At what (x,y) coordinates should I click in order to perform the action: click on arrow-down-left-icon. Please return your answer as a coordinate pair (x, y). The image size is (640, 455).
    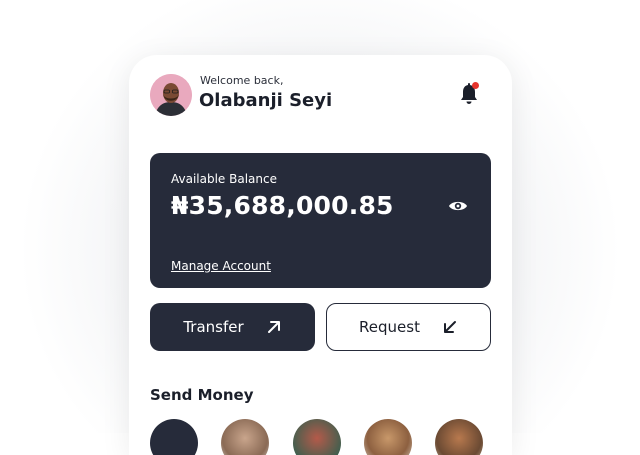
    Looking at the image, I should click on (449, 327).